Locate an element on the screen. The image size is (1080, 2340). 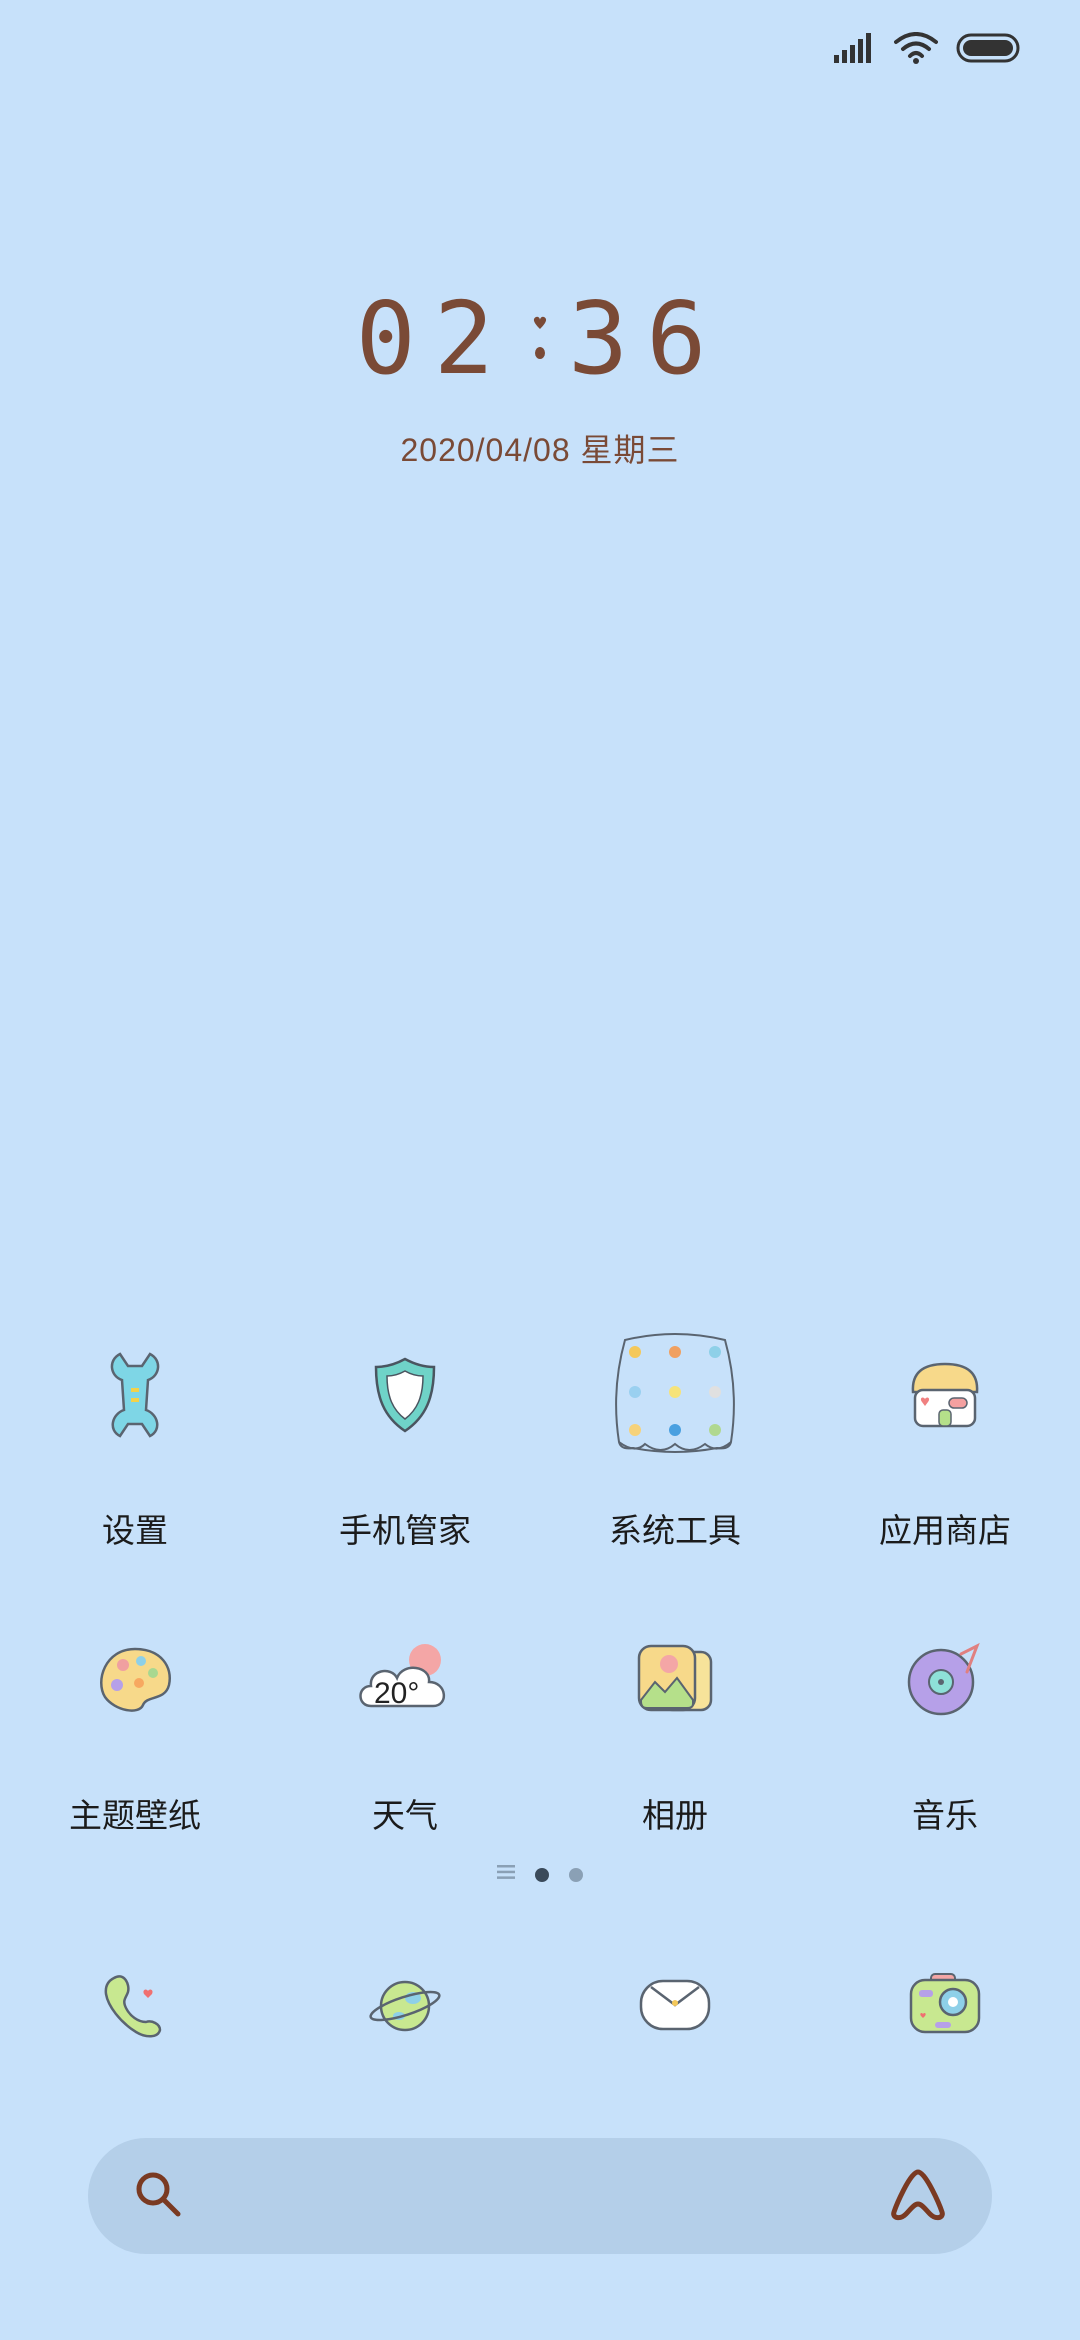
weather-temperature: 20° is located at coordinates (397, 1693).